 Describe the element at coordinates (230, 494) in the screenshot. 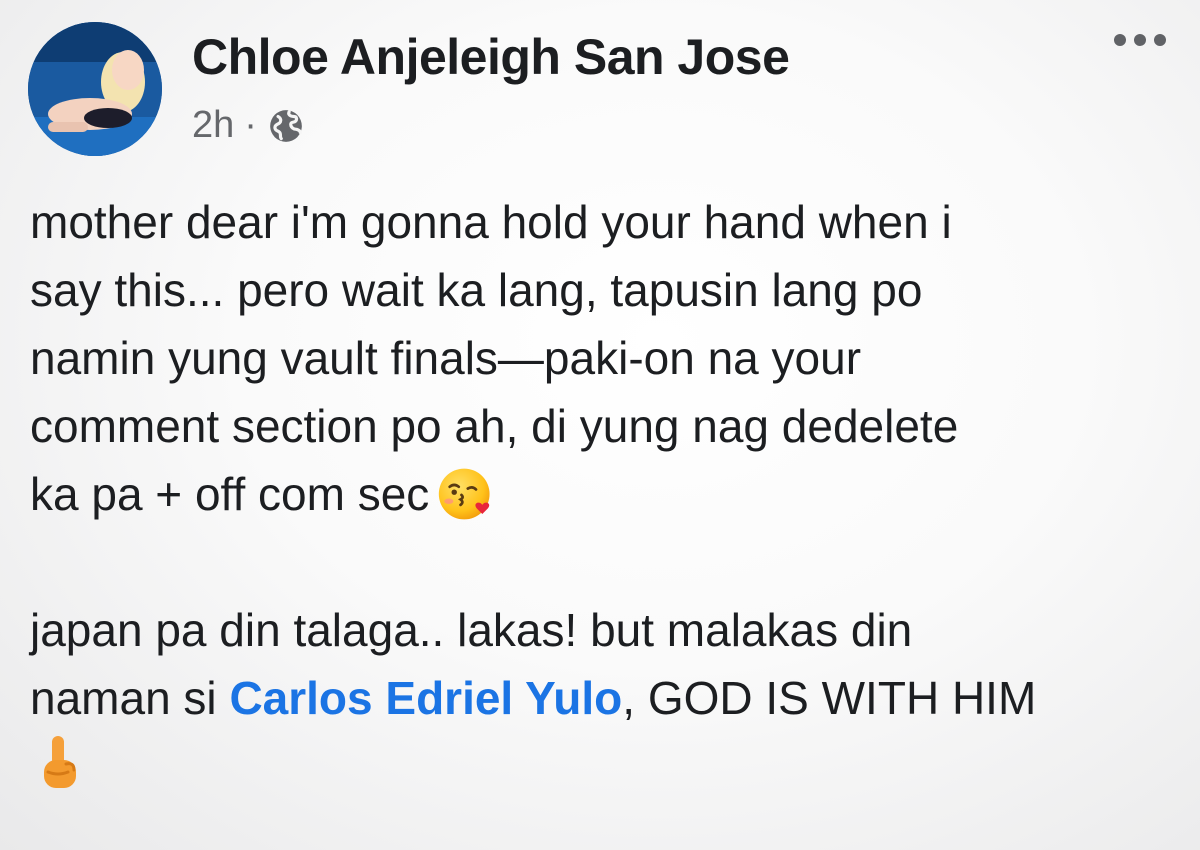

I see `post-text-line: ka pa + off com sec` at that location.